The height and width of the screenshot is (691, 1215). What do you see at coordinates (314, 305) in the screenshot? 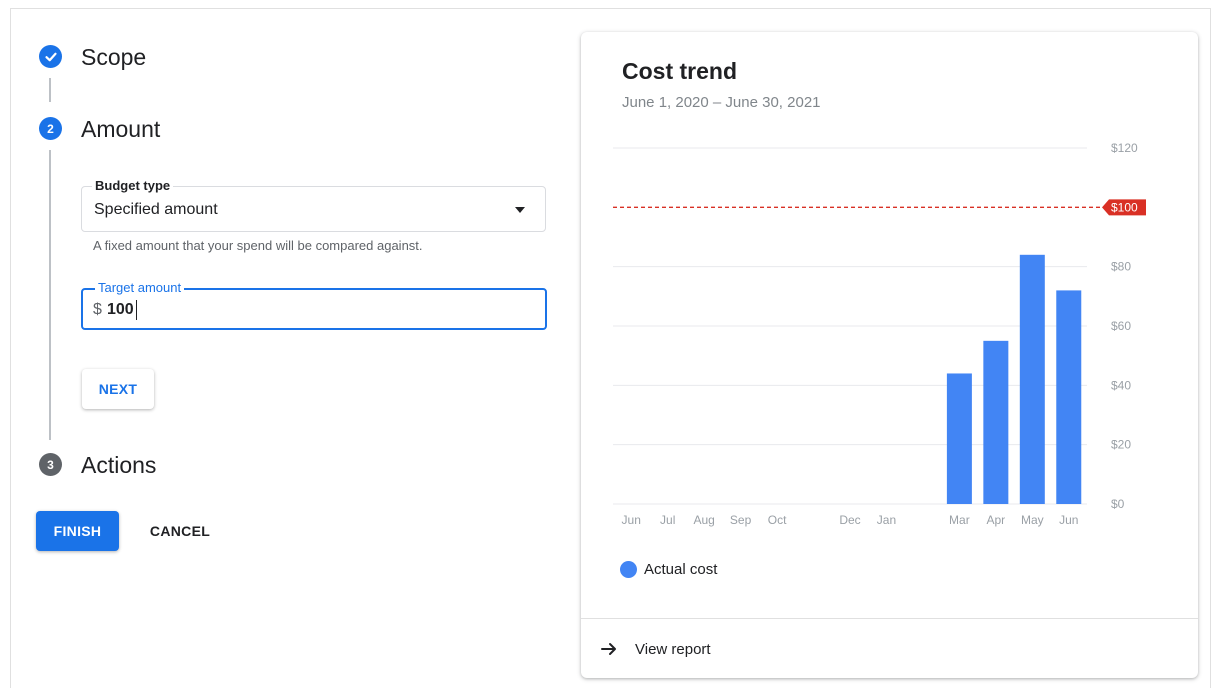
I see `target-amount-input: Target amount $ 100` at bounding box center [314, 305].